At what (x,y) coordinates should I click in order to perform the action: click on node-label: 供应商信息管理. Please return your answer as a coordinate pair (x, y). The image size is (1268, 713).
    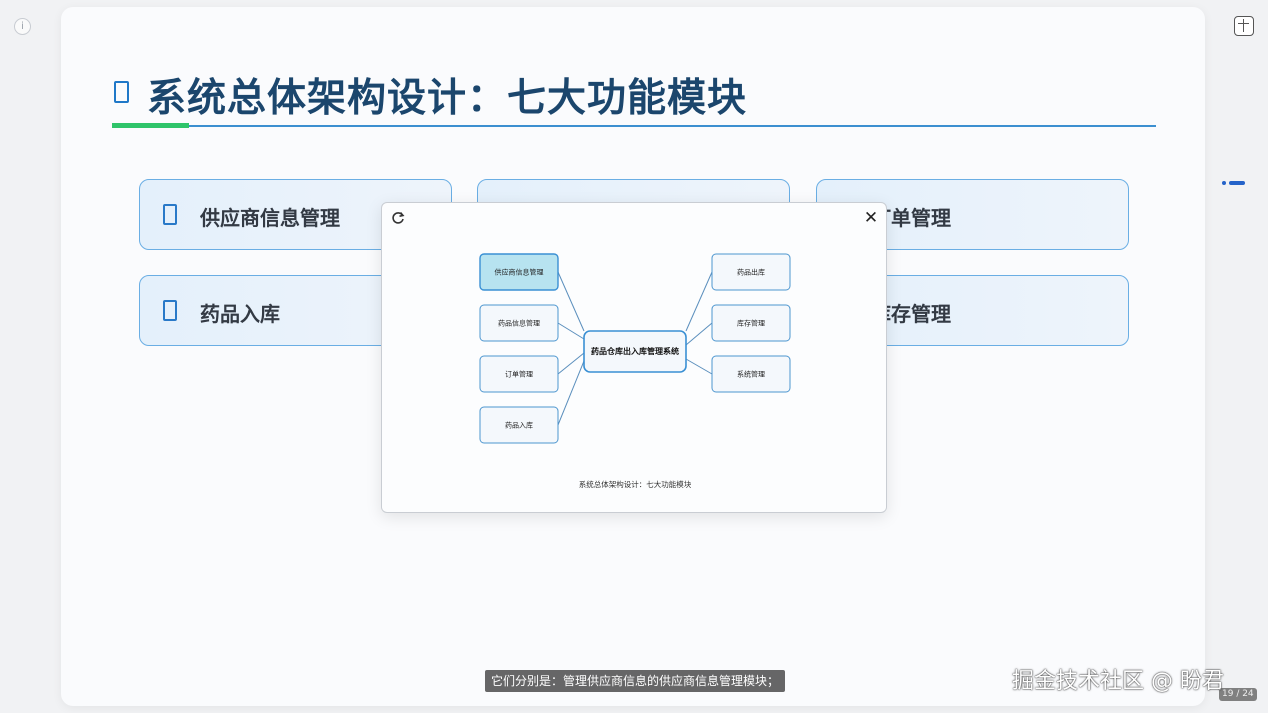
    Looking at the image, I should click on (519, 272).